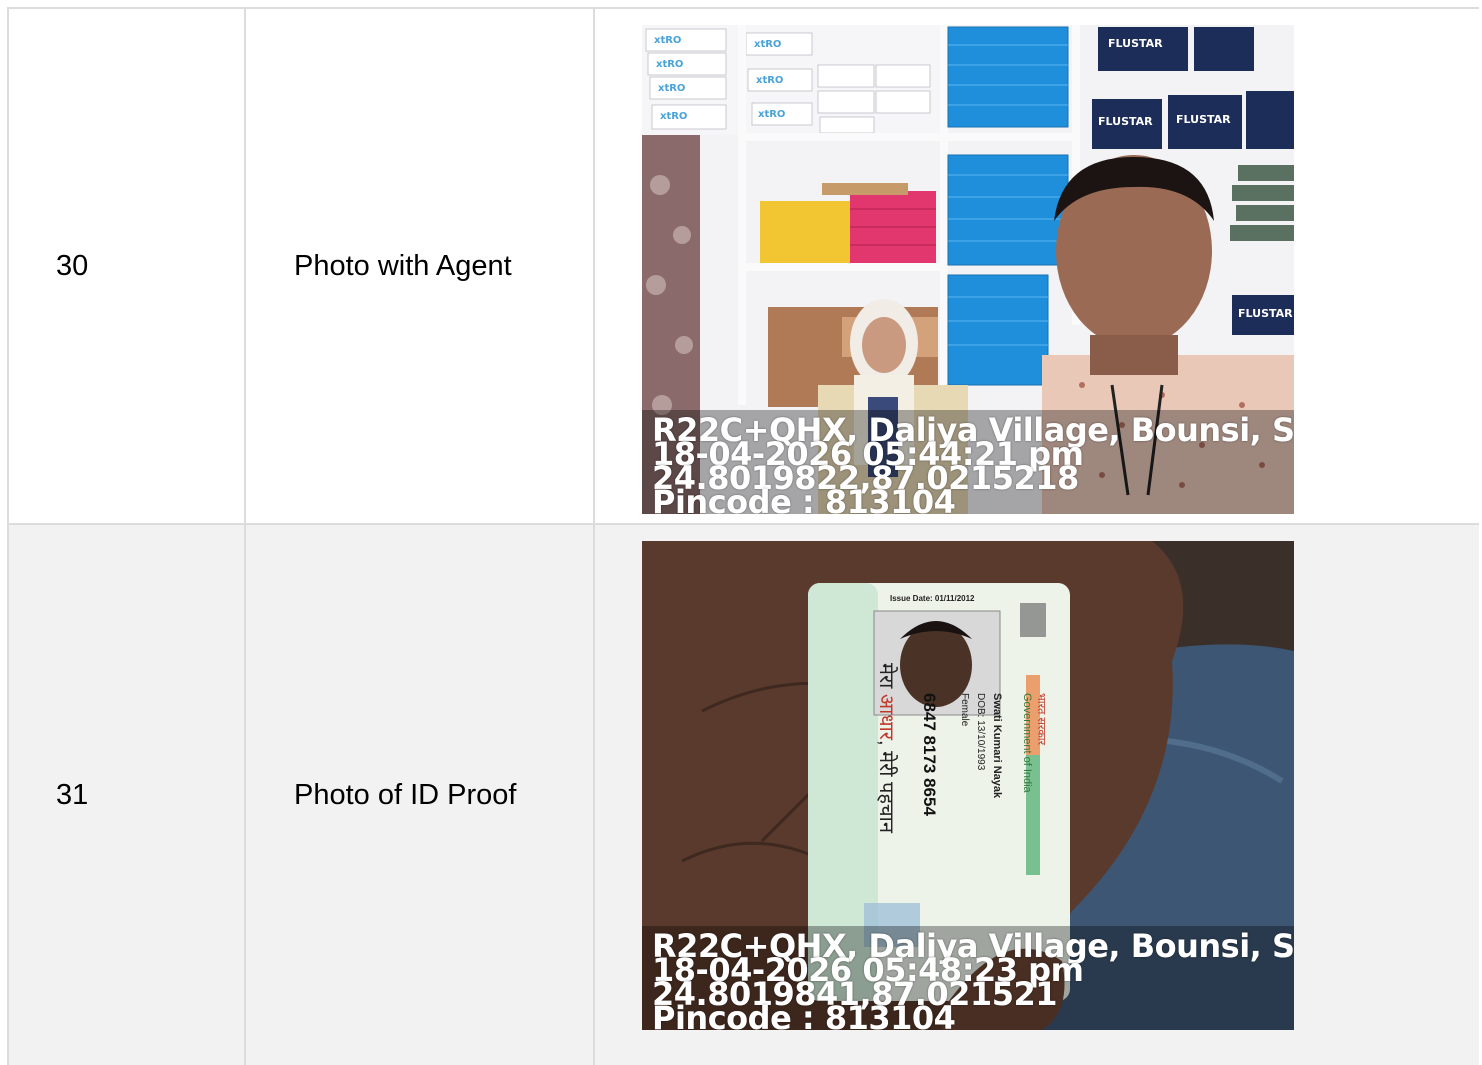  What do you see at coordinates (420, 795) in the screenshot?
I see `row-label: Photo of ID Proof` at bounding box center [420, 795].